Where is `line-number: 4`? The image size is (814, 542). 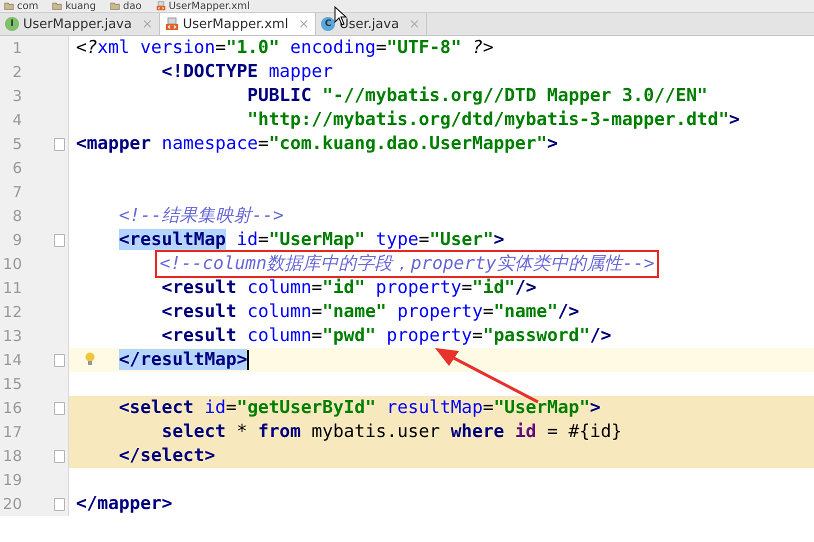
line-number: 4 is located at coordinates (16, 120).